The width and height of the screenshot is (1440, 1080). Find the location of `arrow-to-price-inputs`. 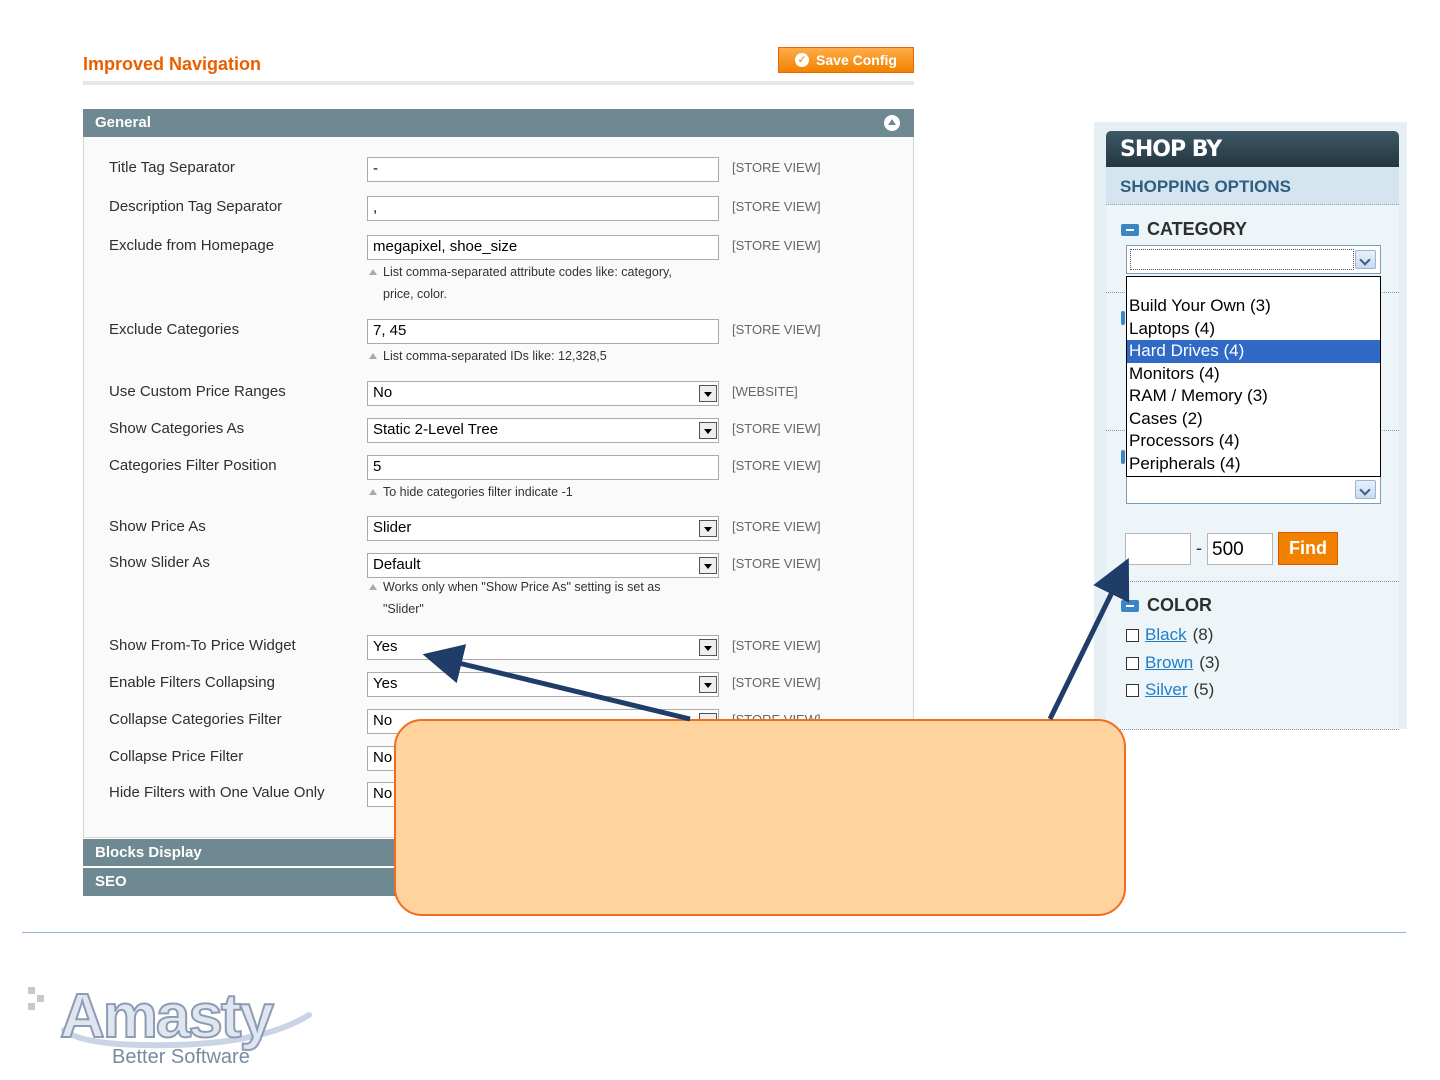

arrow-to-price-inputs is located at coordinates (1088, 639).